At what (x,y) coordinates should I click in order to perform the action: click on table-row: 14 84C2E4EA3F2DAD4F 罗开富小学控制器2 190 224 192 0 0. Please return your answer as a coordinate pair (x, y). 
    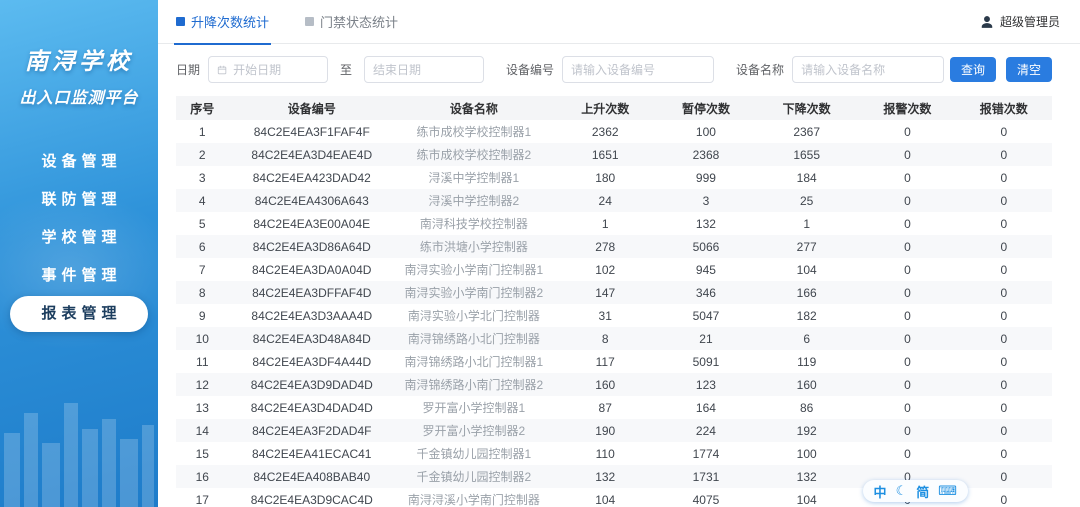
    Looking at the image, I should click on (614, 430).